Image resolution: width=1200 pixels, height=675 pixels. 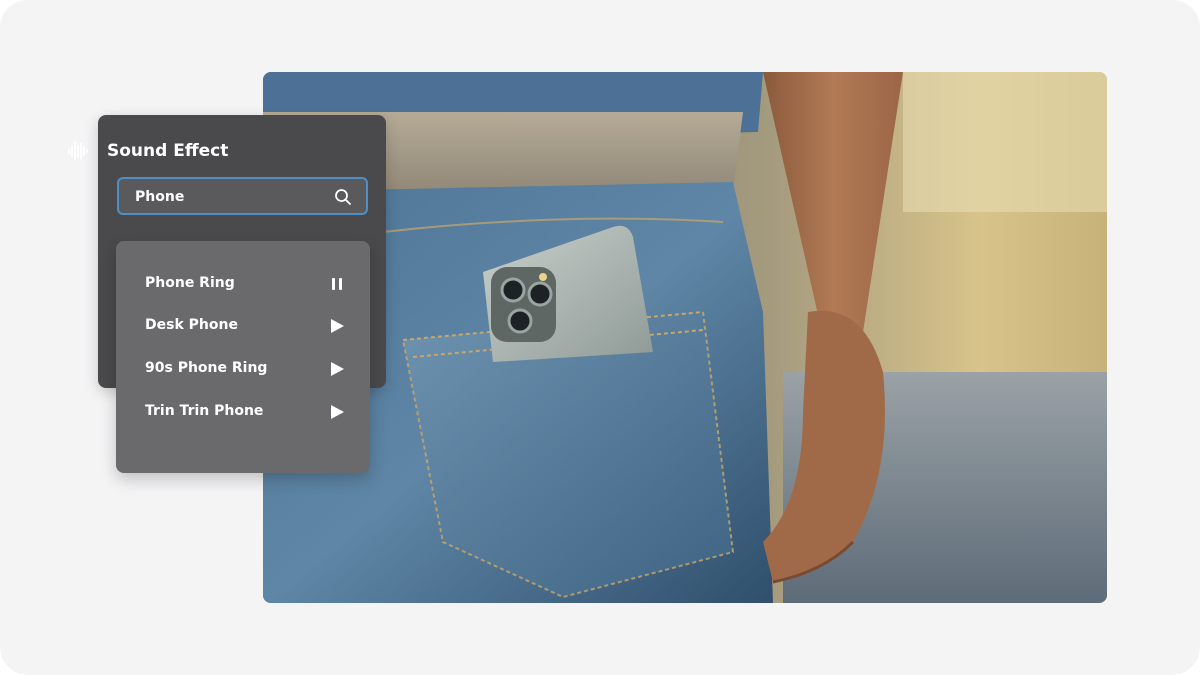 What do you see at coordinates (204, 411) in the screenshot?
I see `item-label: Trin Trin Phone` at bounding box center [204, 411].